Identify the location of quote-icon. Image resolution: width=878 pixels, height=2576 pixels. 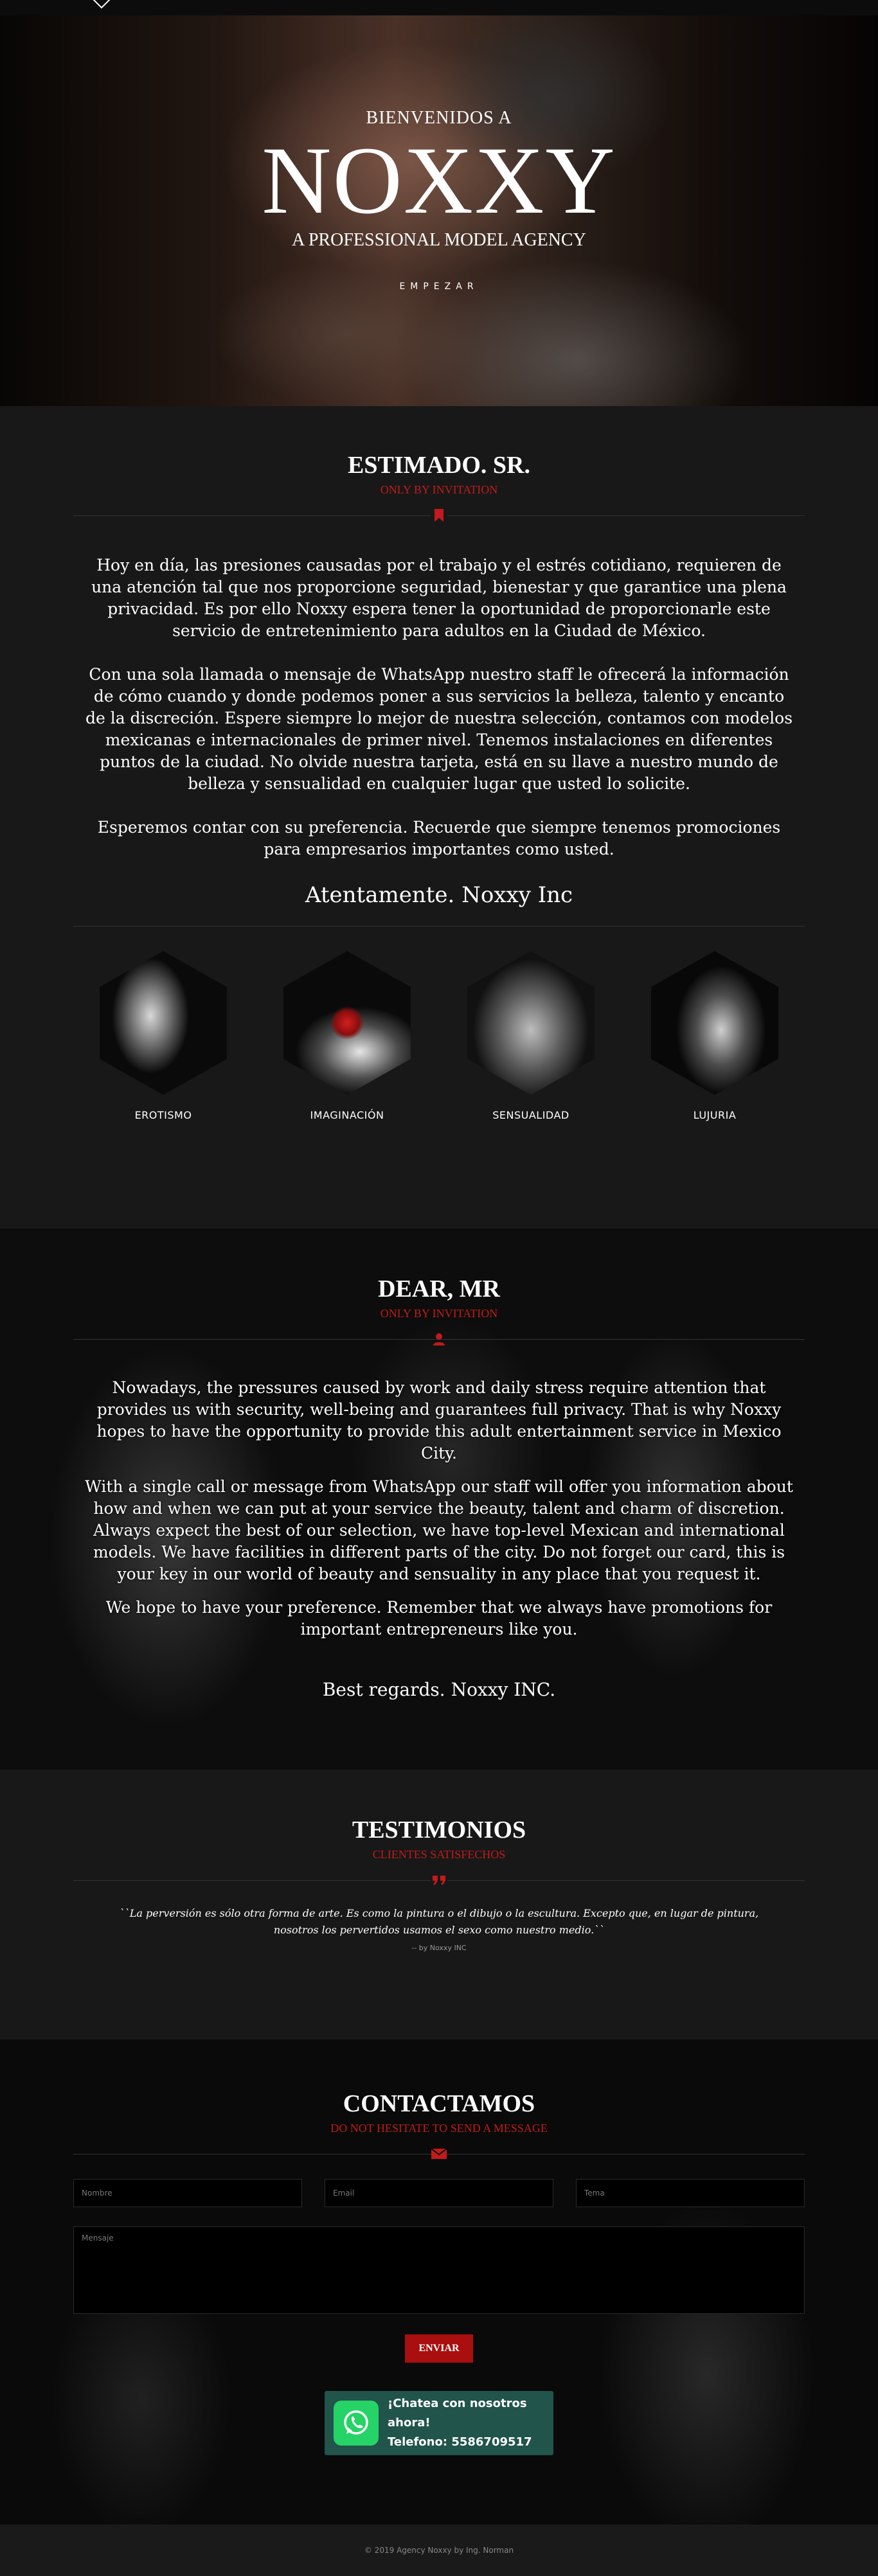
(439, 1880).